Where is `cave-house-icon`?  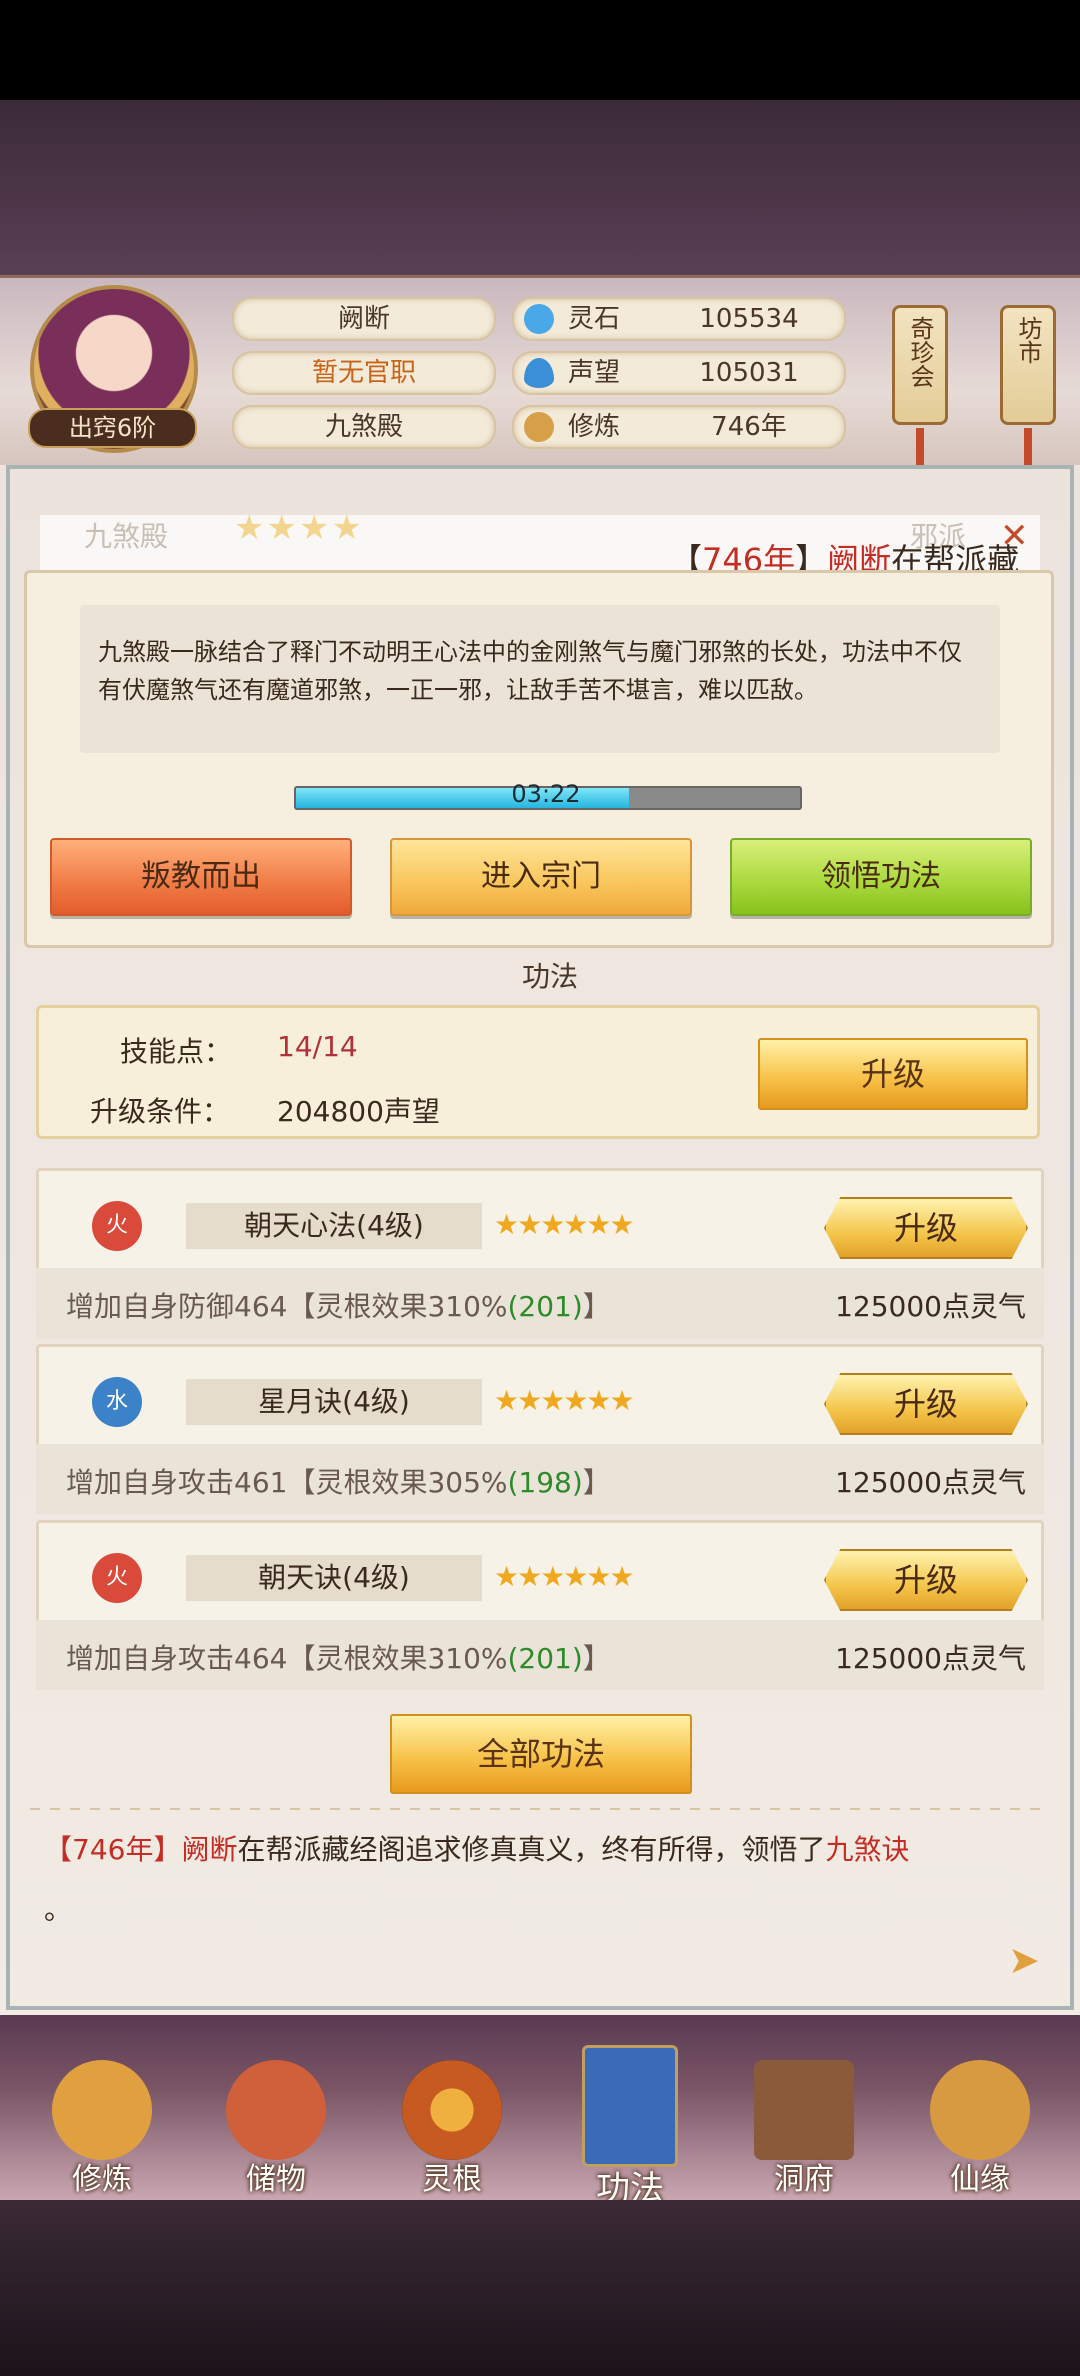 cave-house-icon is located at coordinates (804, 2110).